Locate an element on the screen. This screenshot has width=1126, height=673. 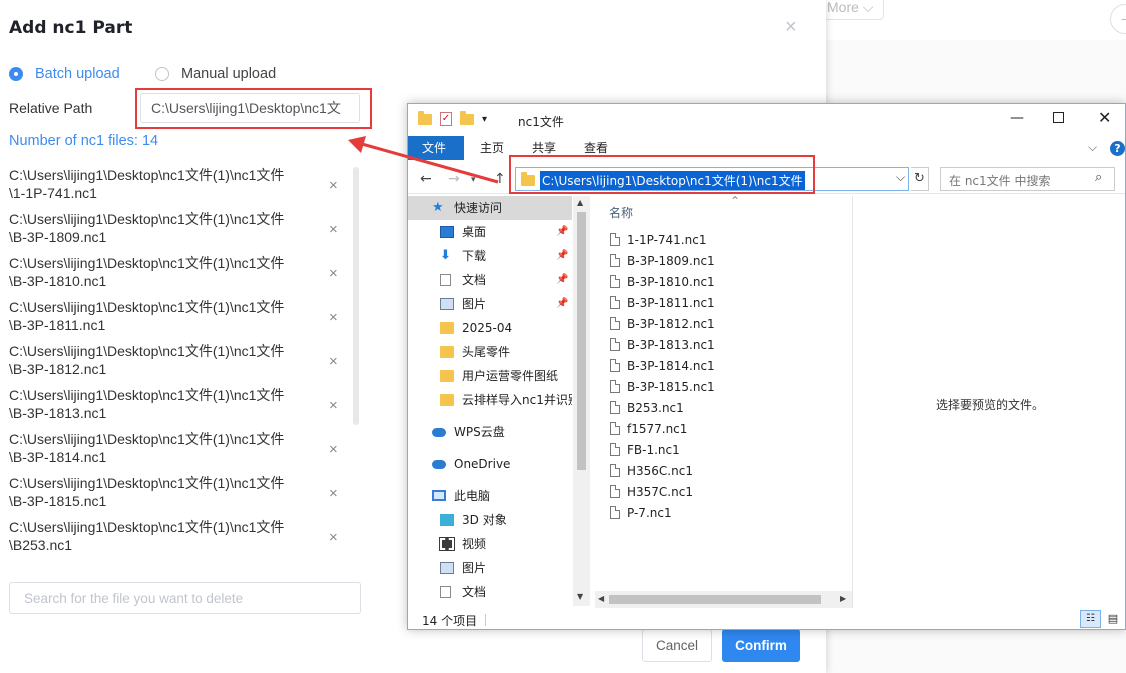
help-icon: ? is located at coordinates (1117, 148).